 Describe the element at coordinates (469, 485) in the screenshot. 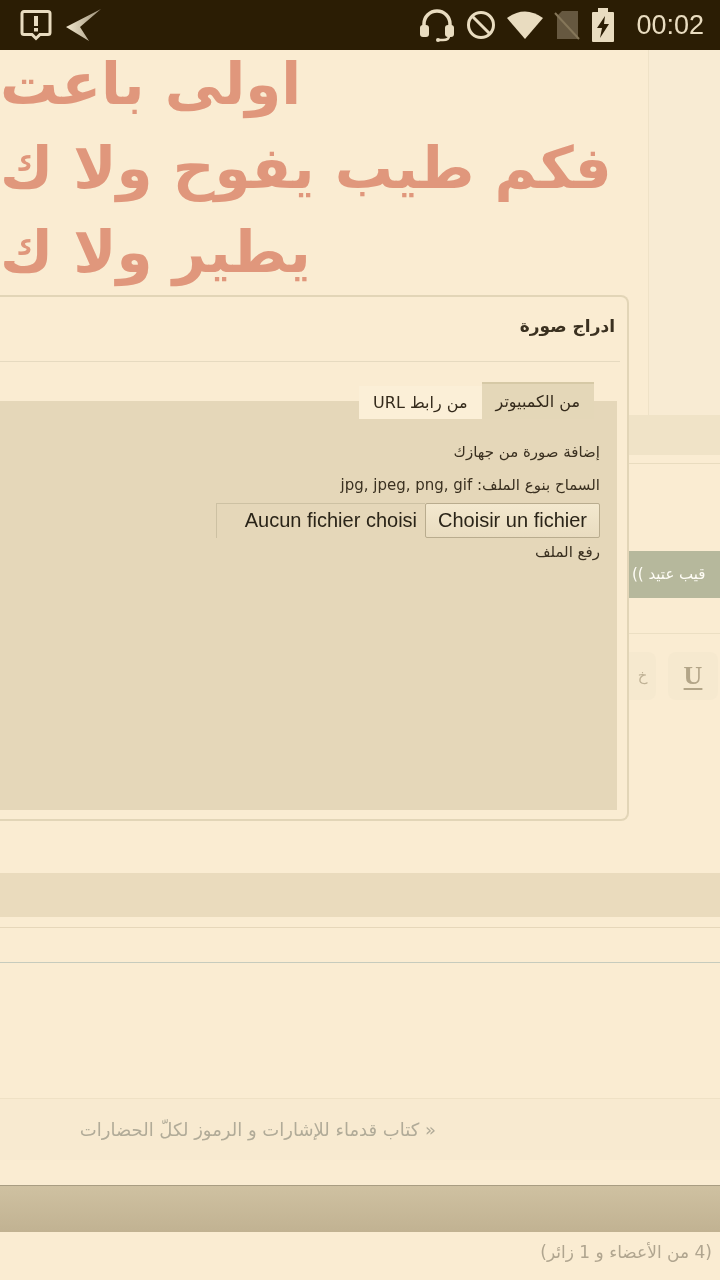

I see `allowed-types-text: السماح بنوع الملف: jpg, jpeg, png, gif` at that location.